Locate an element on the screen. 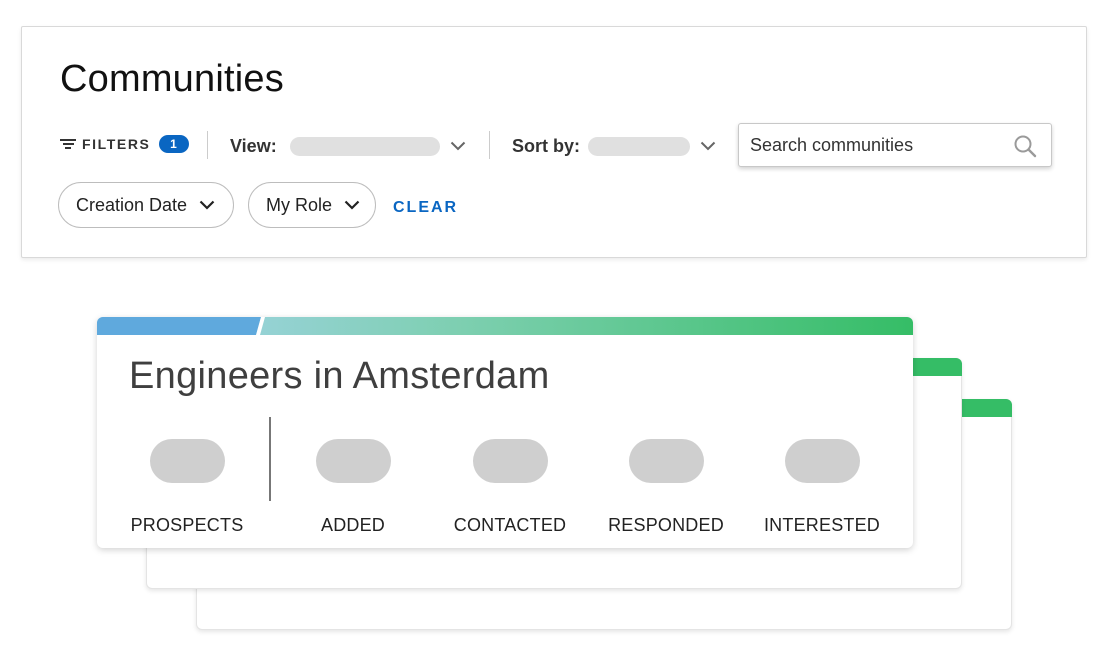  stat-divider is located at coordinates (270, 459).